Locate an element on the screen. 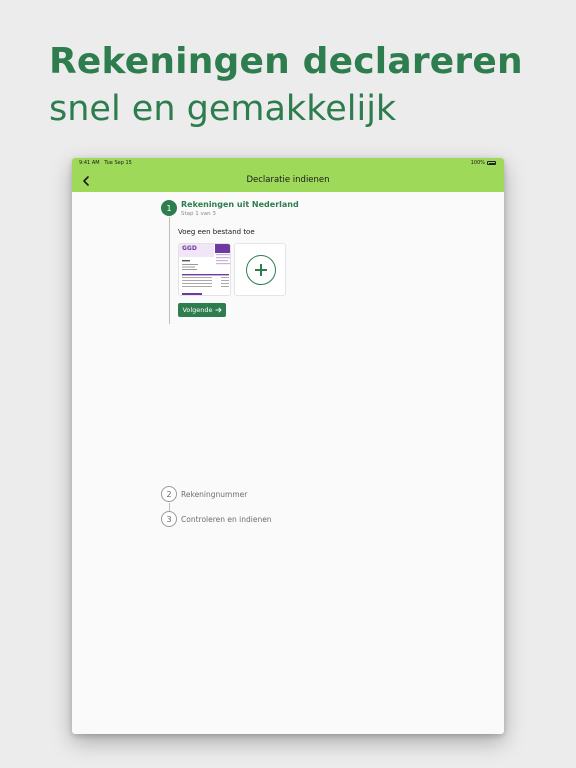 This screenshot has height=768, width=576. status-time: 9:41 AM Tue Sep 15 is located at coordinates (105, 163).